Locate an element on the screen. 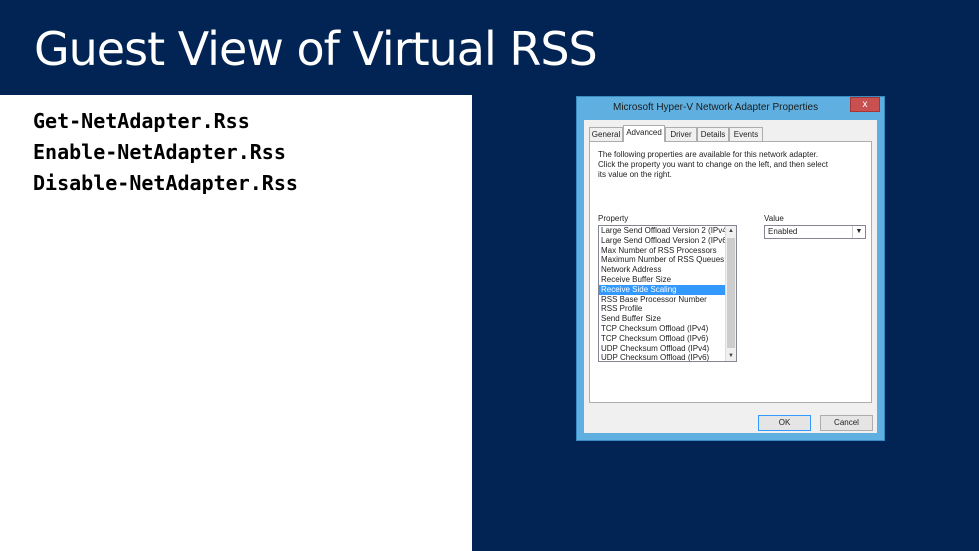 This screenshot has height=551, width=979. value-dropdown: Enabled ▼ is located at coordinates (815, 232).